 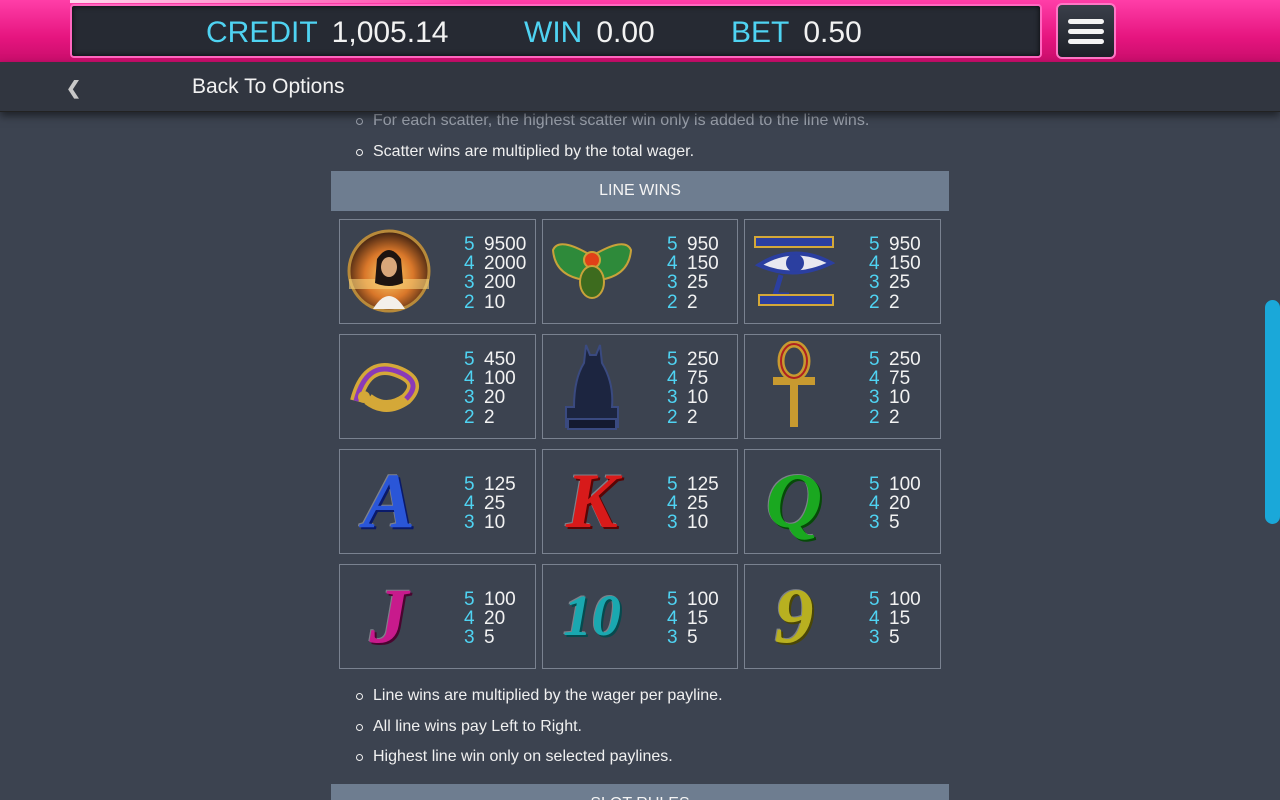 I want to click on paytable-cell: A 5 125 4 25 3 10, so click(x=437, y=501).